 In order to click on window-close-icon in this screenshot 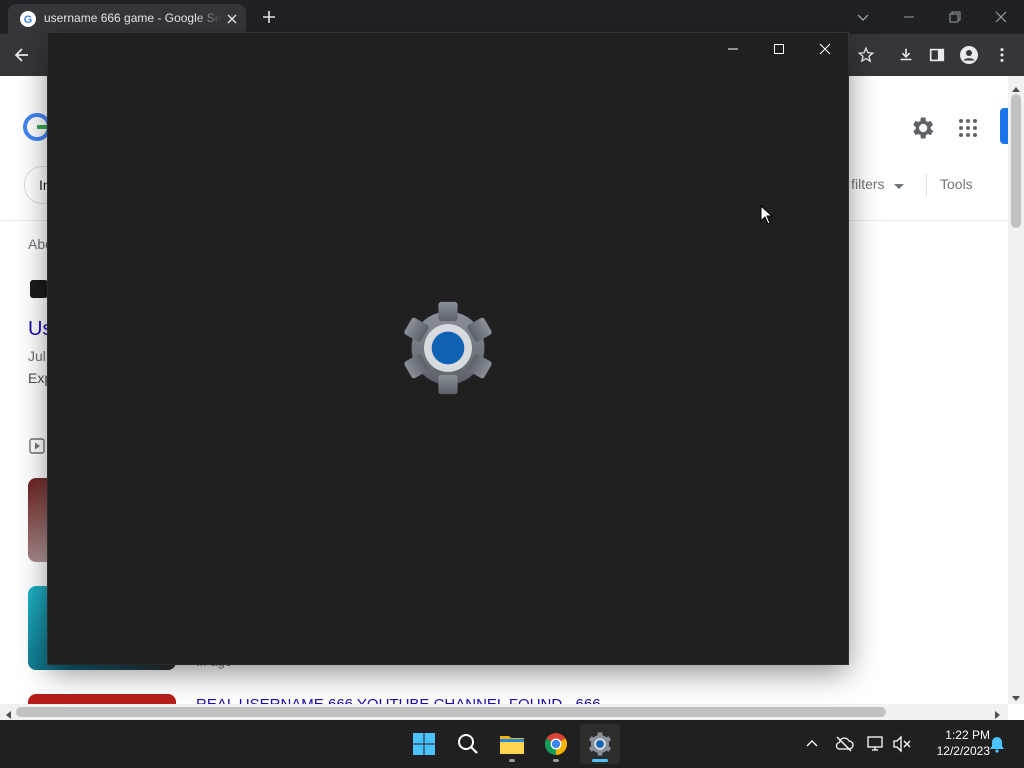, I will do `click(825, 49)`.